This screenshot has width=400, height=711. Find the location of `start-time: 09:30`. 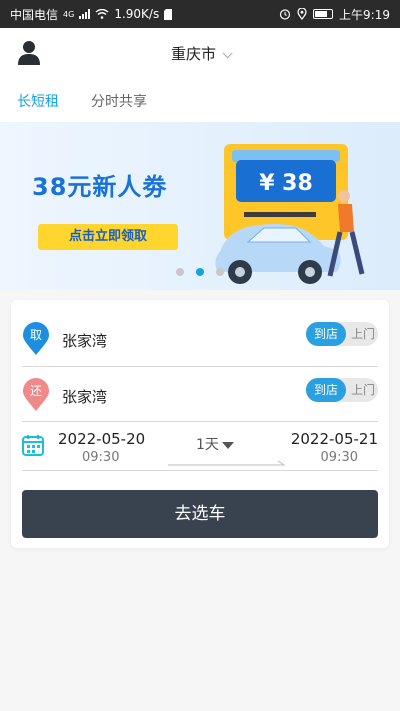

start-time: 09:30 is located at coordinates (100, 457).